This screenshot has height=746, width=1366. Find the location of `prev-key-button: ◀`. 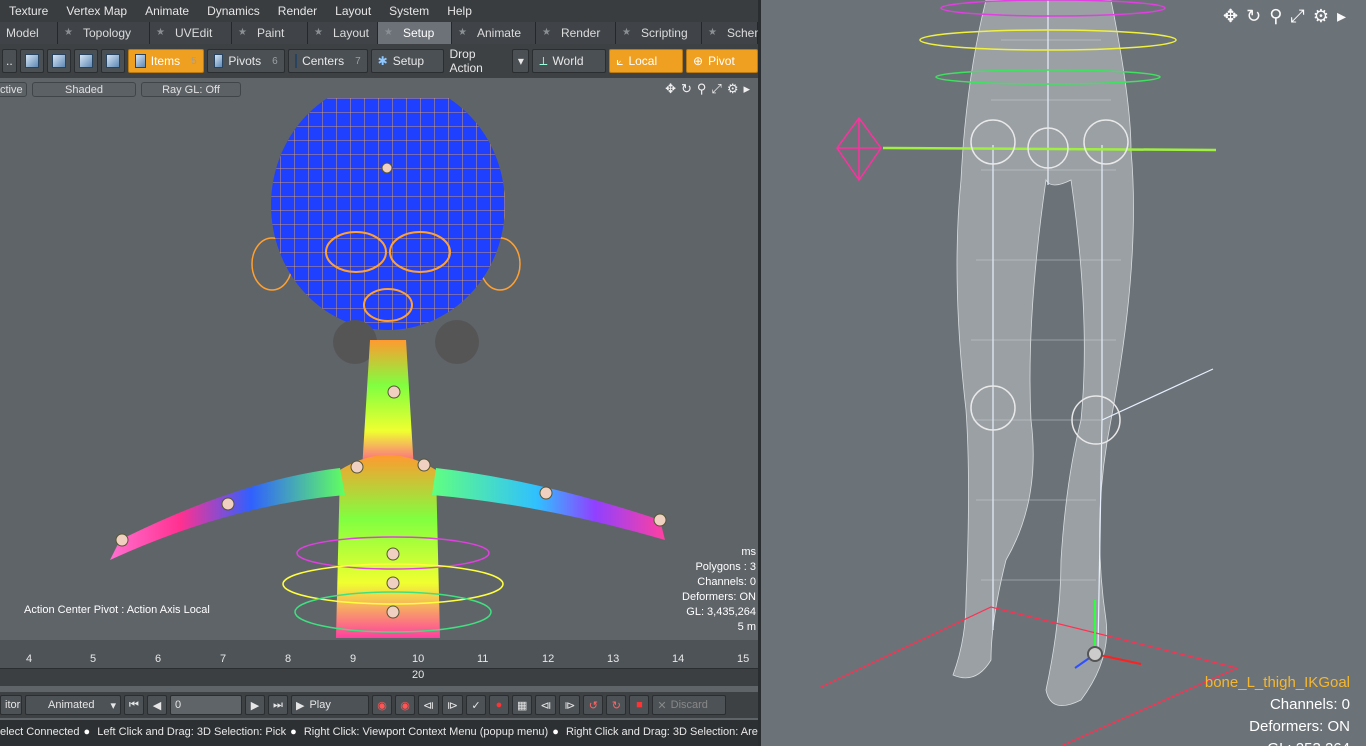

prev-key-button: ◀ is located at coordinates (157, 705).